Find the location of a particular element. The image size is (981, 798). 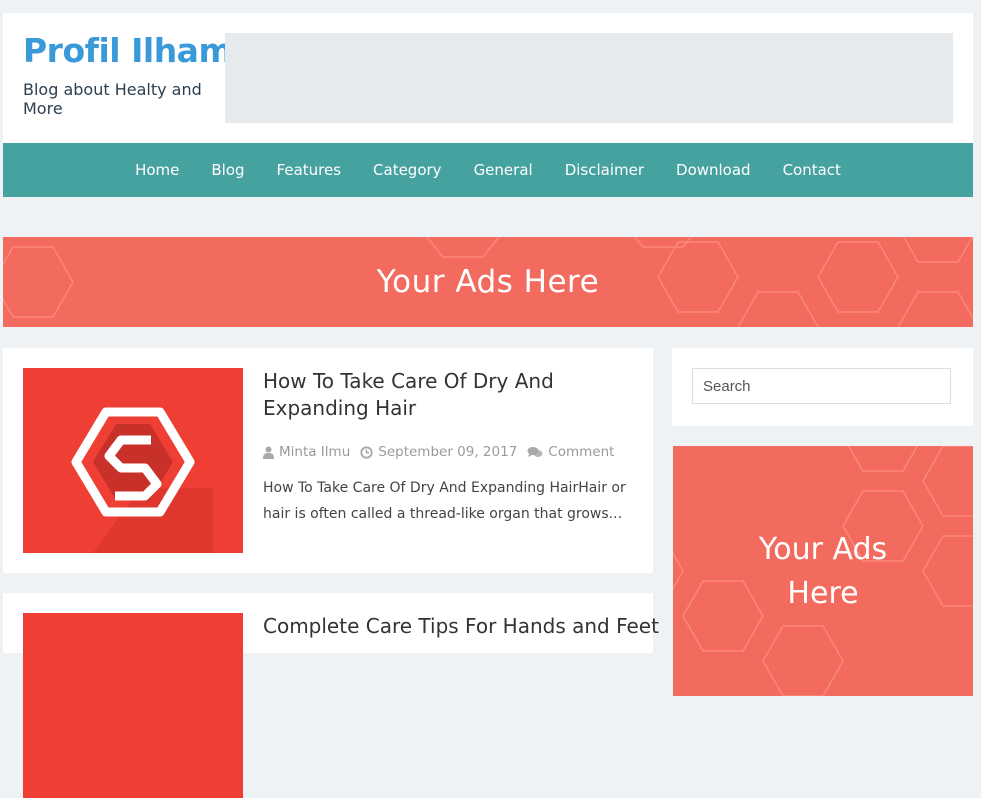

nav-item-category: Category is located at coordinates (407, 170).